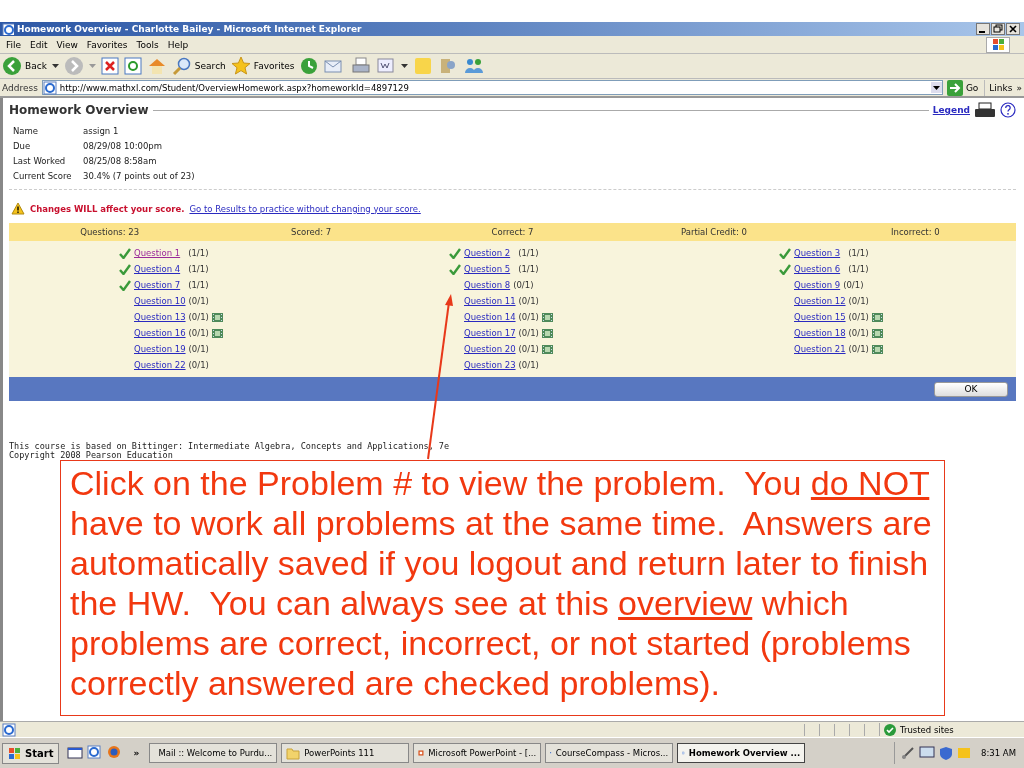 The height and width of the screenshot is (768, 1024). Describe the element at coordinates (998, 29) in the screenshot. I see `restore-icon` at that location.